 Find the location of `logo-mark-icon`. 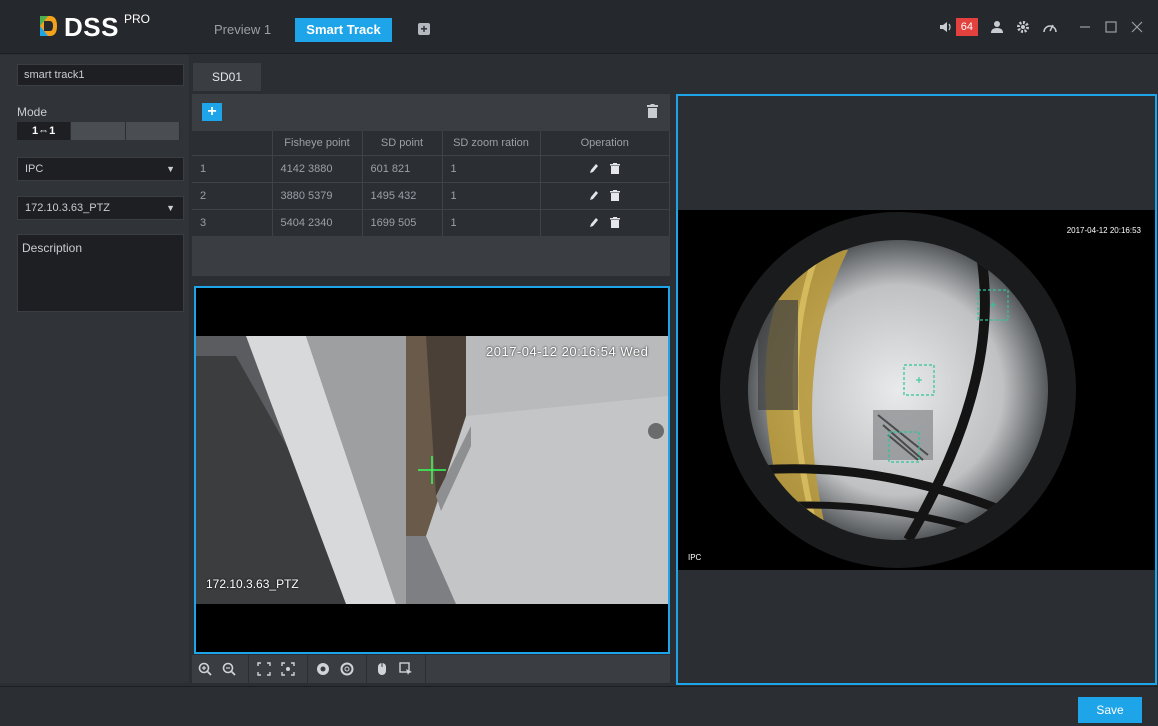

logo-mark-icon is located at coordinates (48, 26).